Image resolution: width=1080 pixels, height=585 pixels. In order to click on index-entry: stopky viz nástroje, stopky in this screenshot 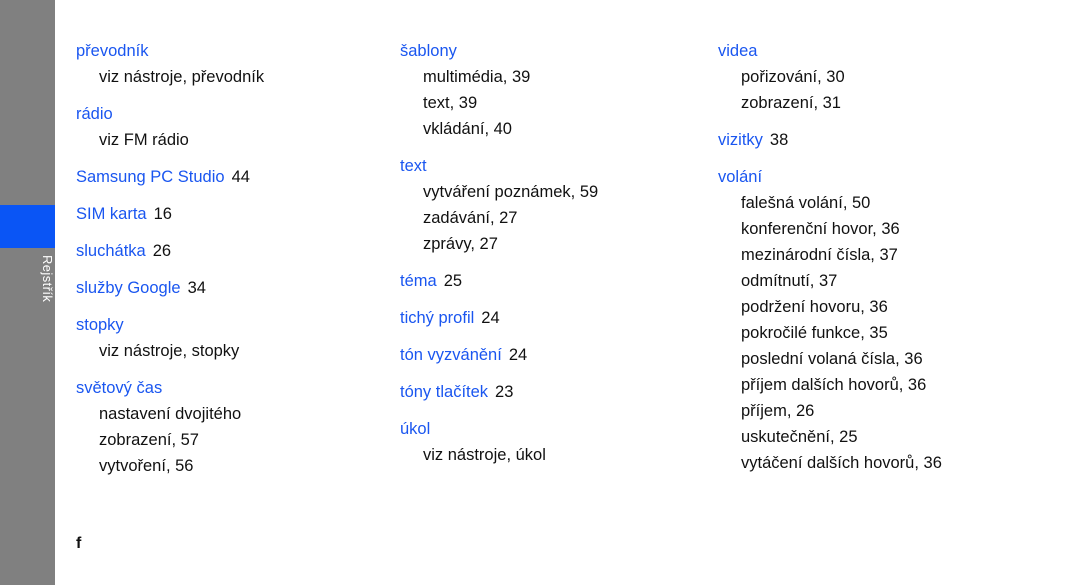, I will do `click(231, 338)`.